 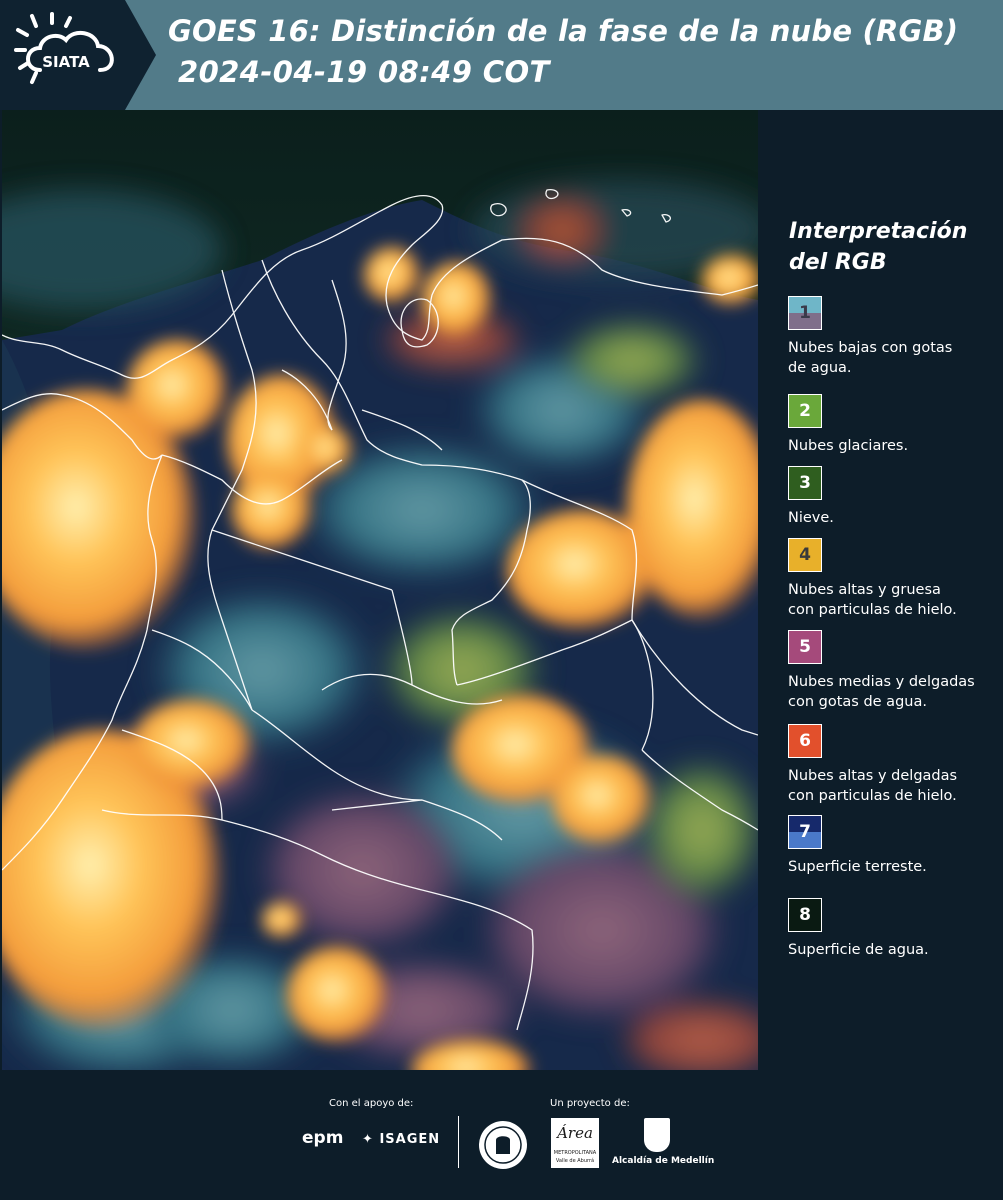 I want to click on legend-description-line: de agua., so click(x=820, y=368).